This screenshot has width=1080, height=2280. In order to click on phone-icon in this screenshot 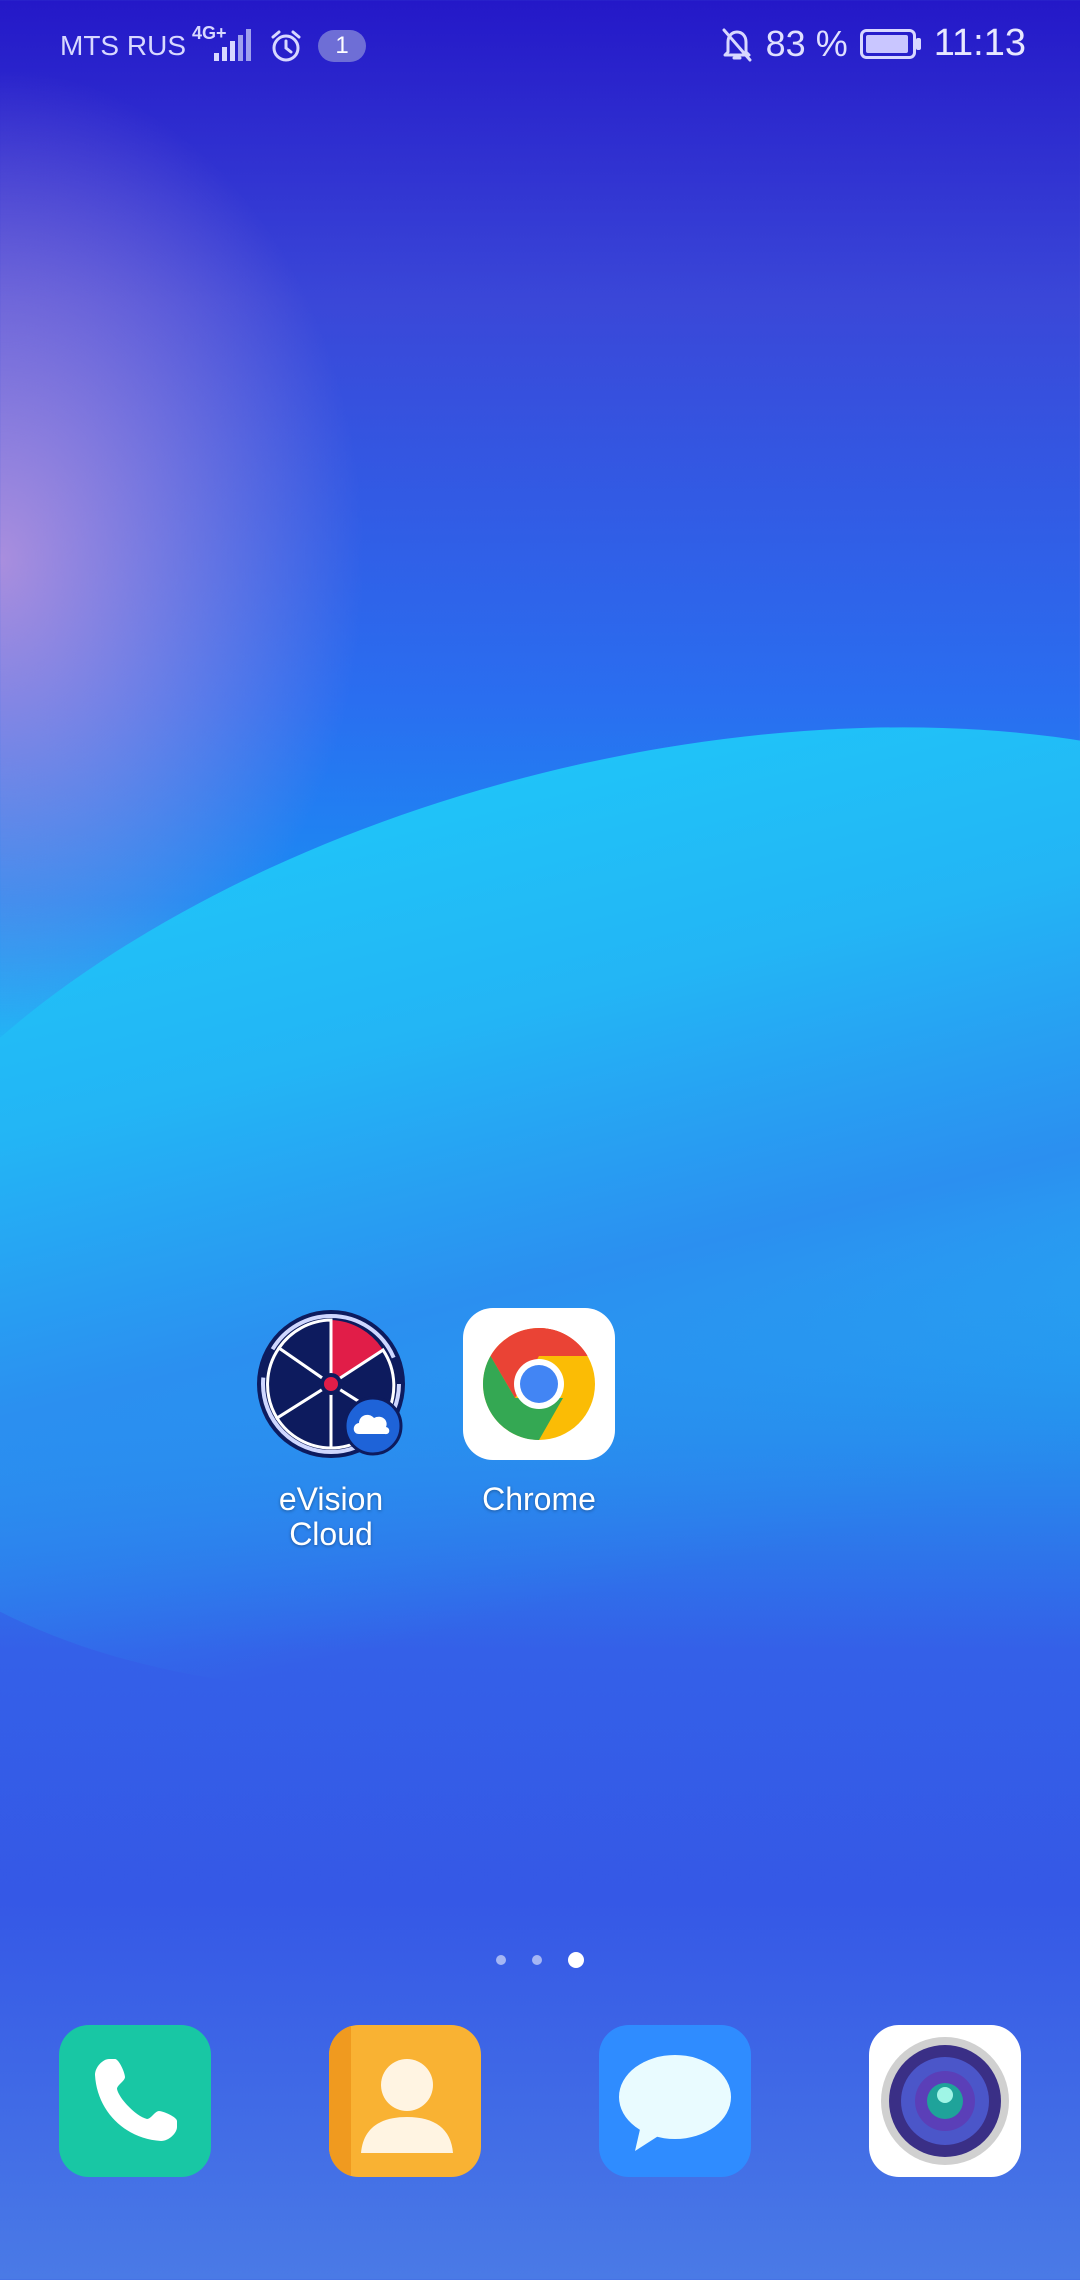, I will do `click(136, 2100)`.